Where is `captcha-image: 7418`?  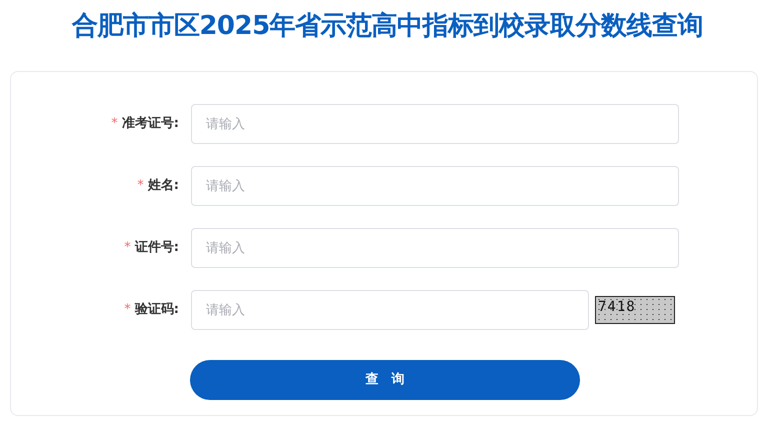
captcha-image: 7418 is located at coordinates (635, 310).